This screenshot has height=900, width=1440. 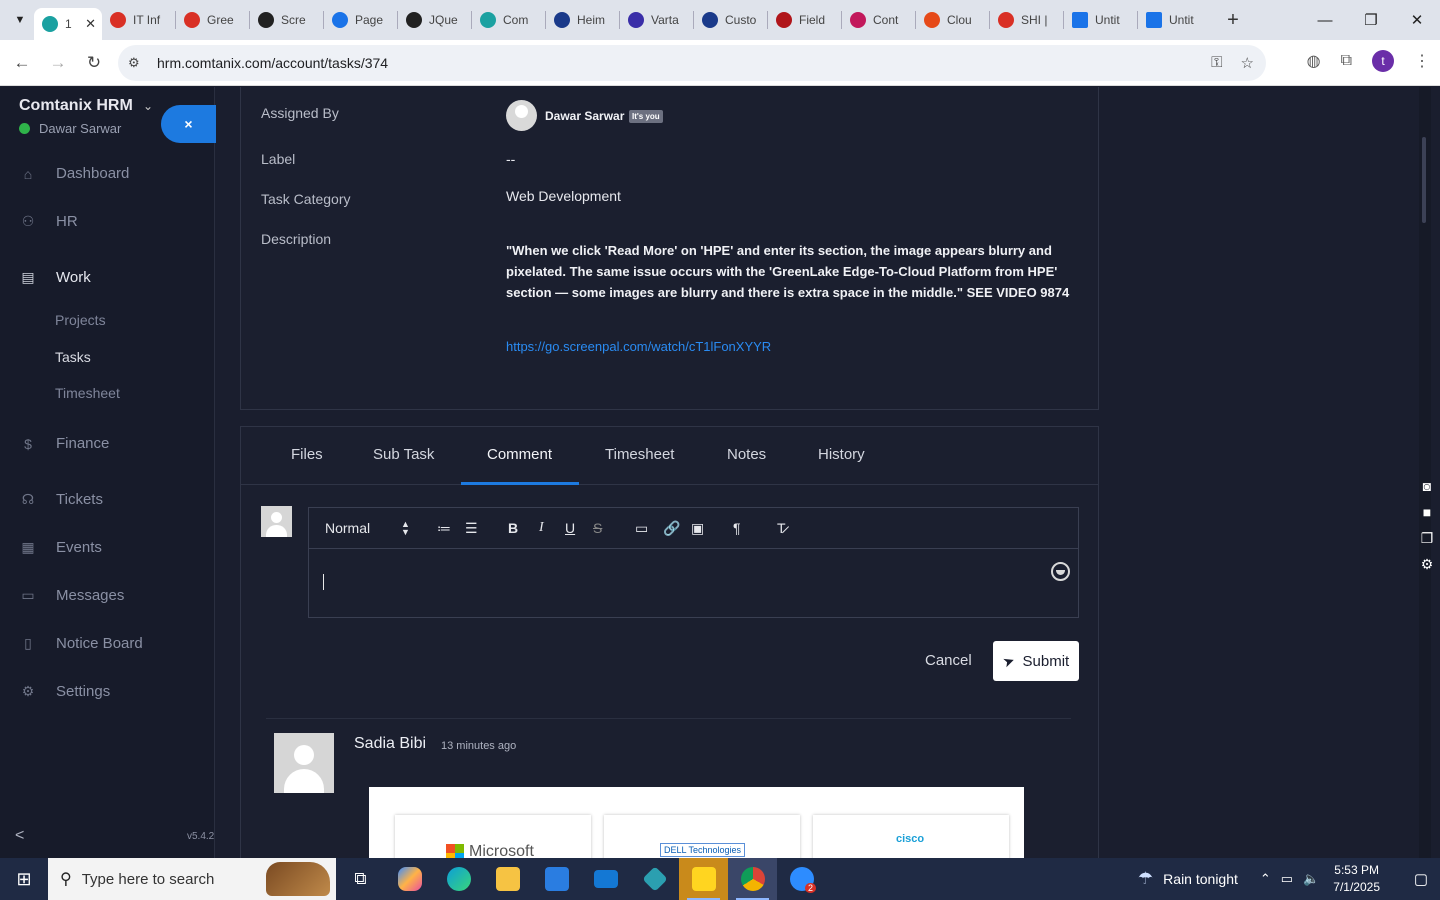 I want to click on chevron-down-icon: ⌄, so click(x=148, y=106).